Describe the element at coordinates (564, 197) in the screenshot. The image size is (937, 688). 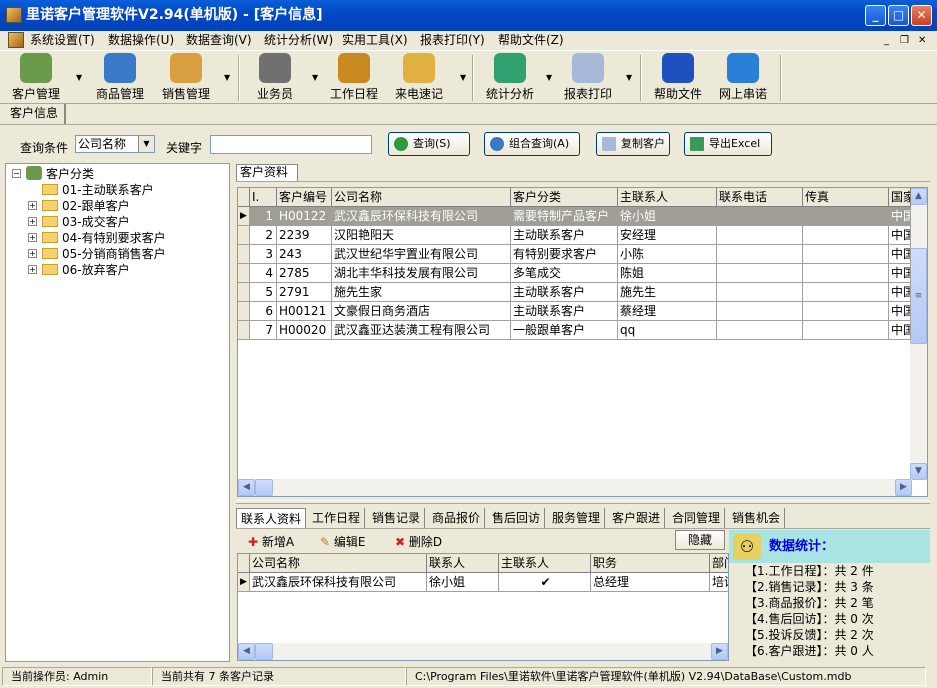
I see `column-header: 客户分类` at that location.